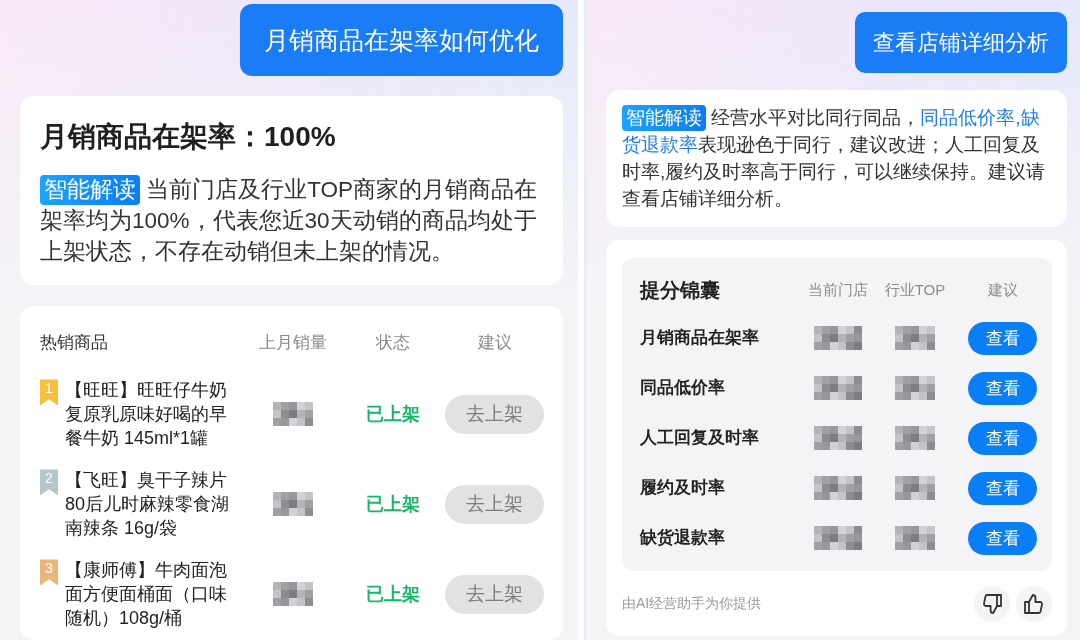 Image resolution: width=1080 pixels, height=640 pixels. What do you see at coordinates (961, 42) in the screenshot?
I see `user-message-bubble: 查看店铺详细分析` at bounding box center [961, 42].